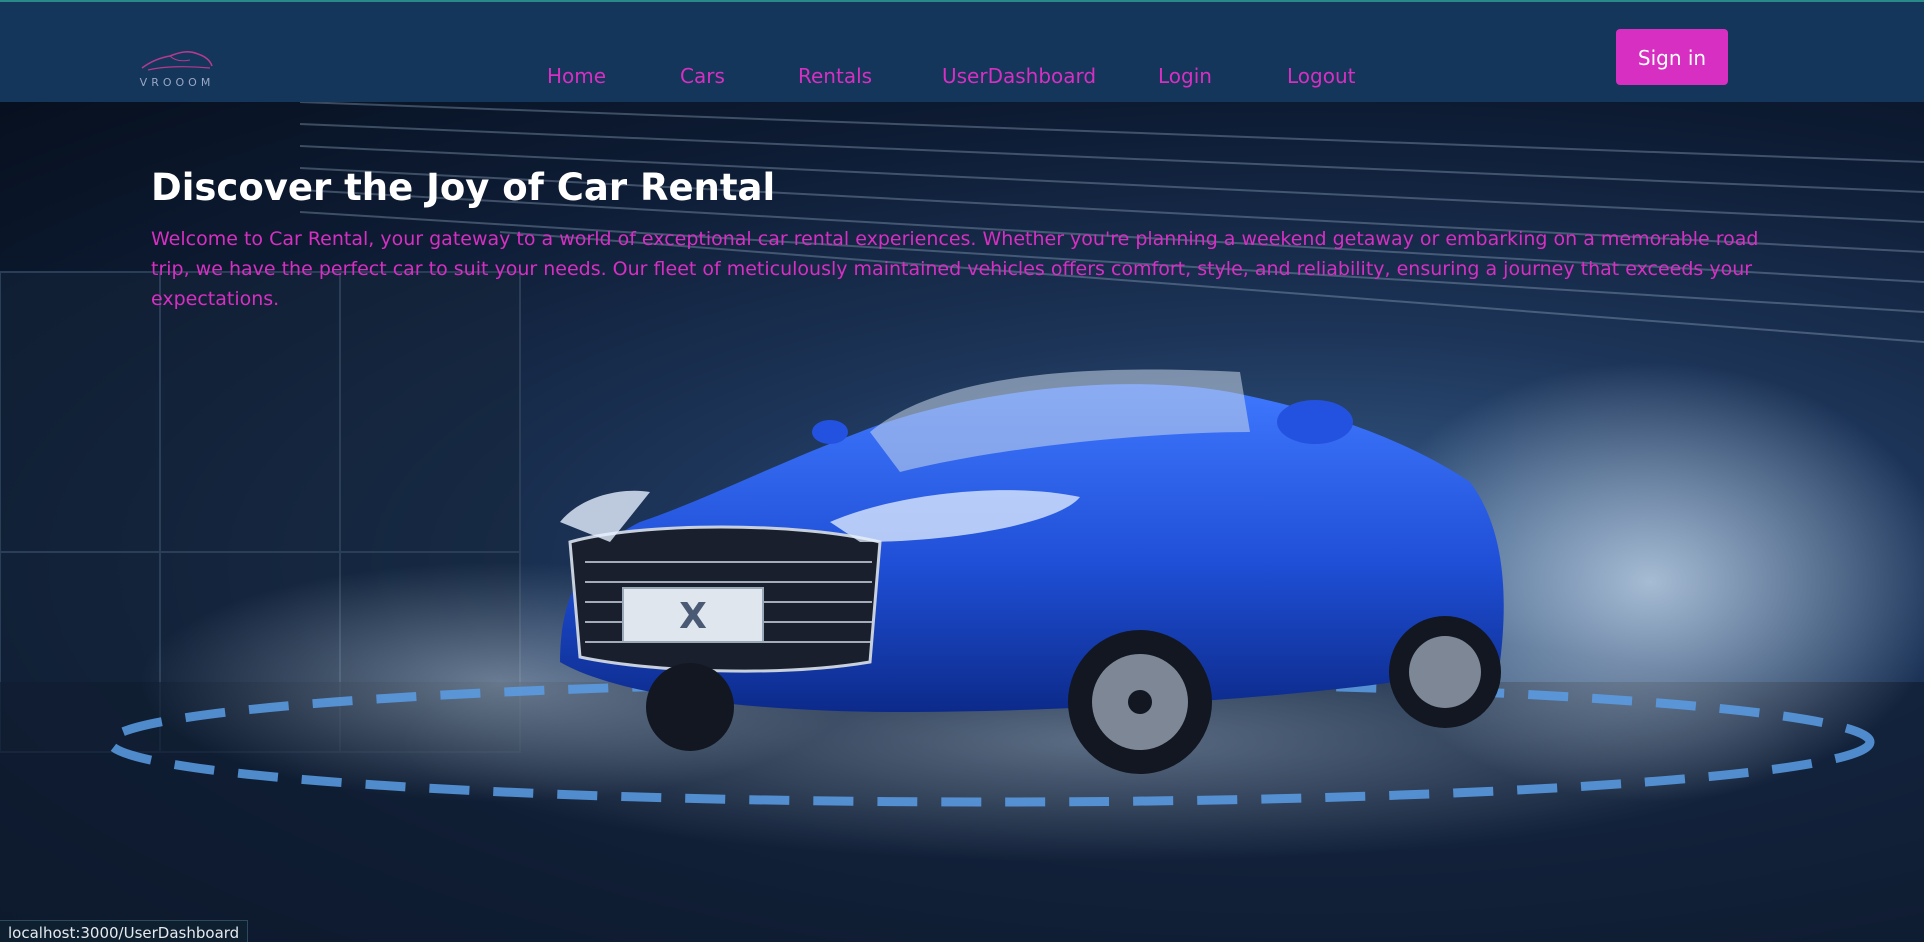  Describe the element at coordinates (1185, 76) in the screenshot. I see `nav-link-login: Login` at that location.